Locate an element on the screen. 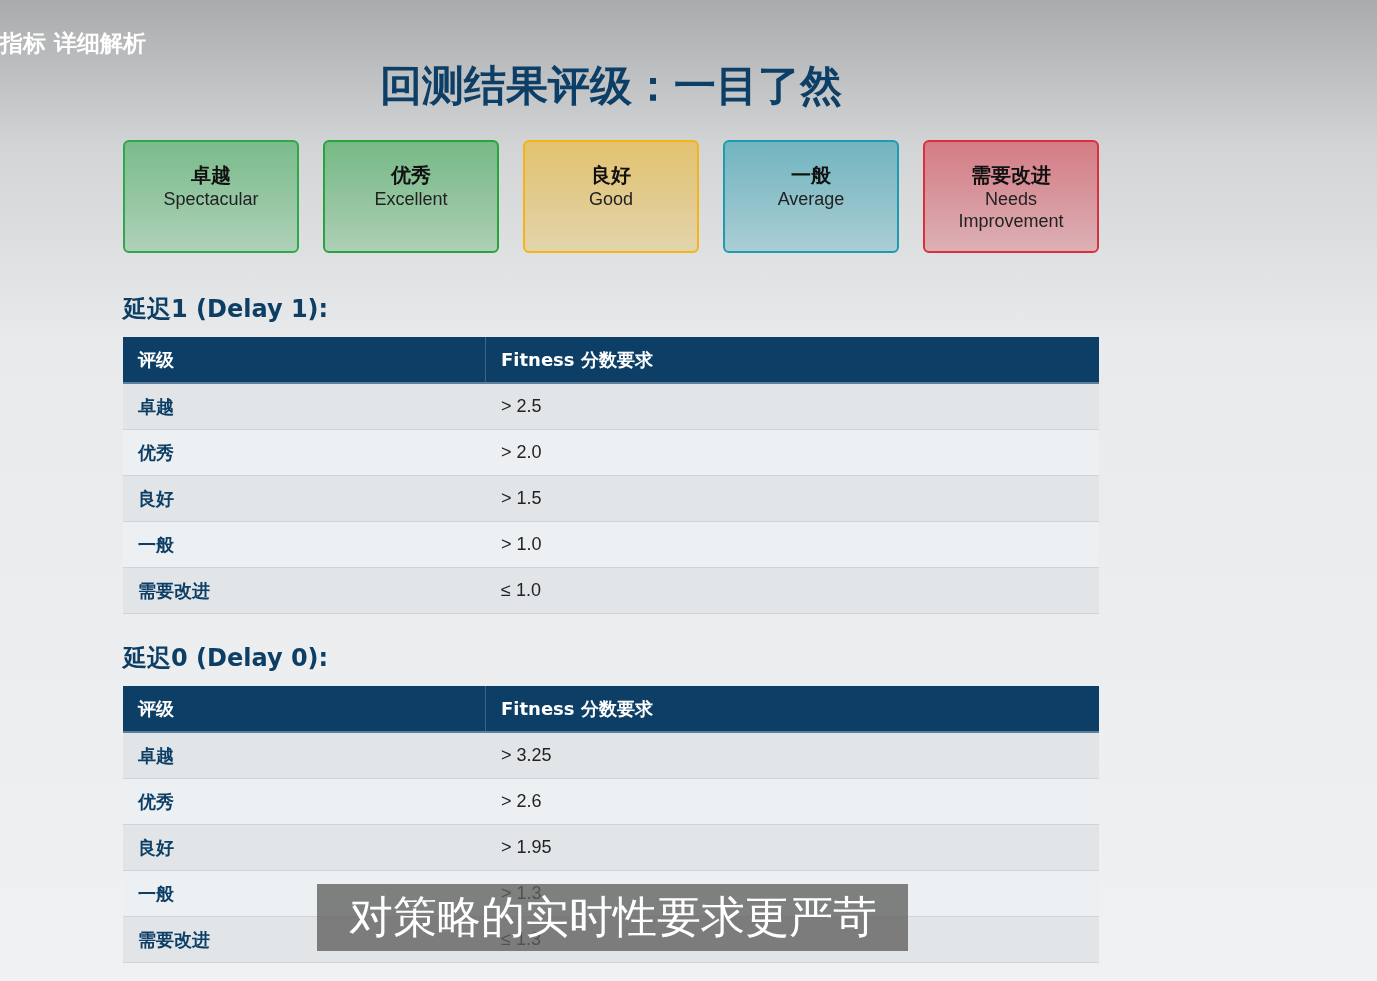 Image resolution: width=1377 pixels, height=981 pixels. requirement-text: > 1.95 is located at coordinates (526, 847).